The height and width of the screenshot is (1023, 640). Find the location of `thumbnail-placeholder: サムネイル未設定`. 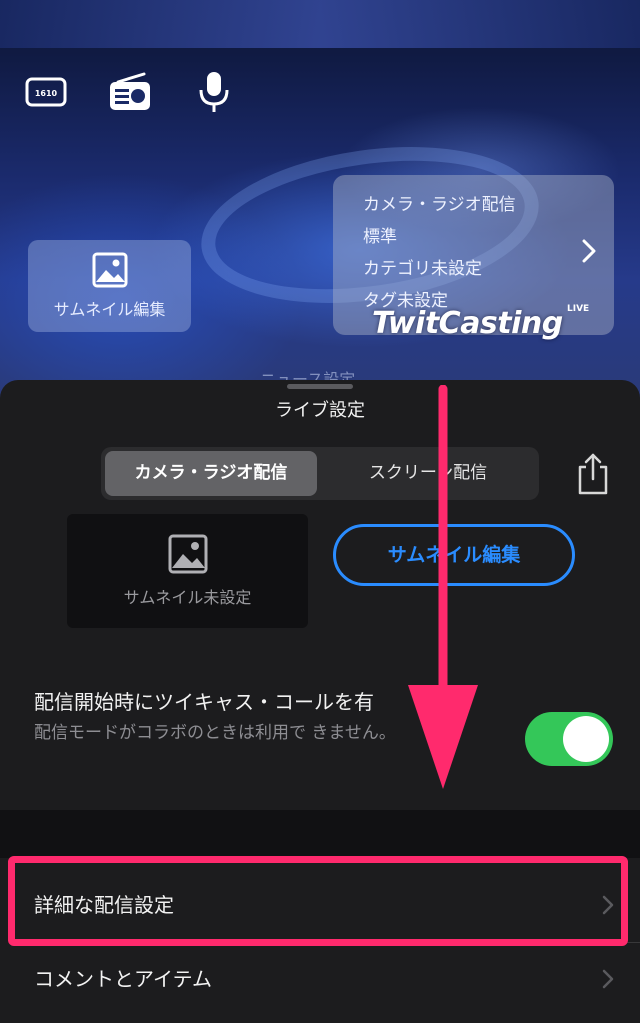

thumbnail-placeholder: サムネイル未設定 is located at coordinates (187, 571).